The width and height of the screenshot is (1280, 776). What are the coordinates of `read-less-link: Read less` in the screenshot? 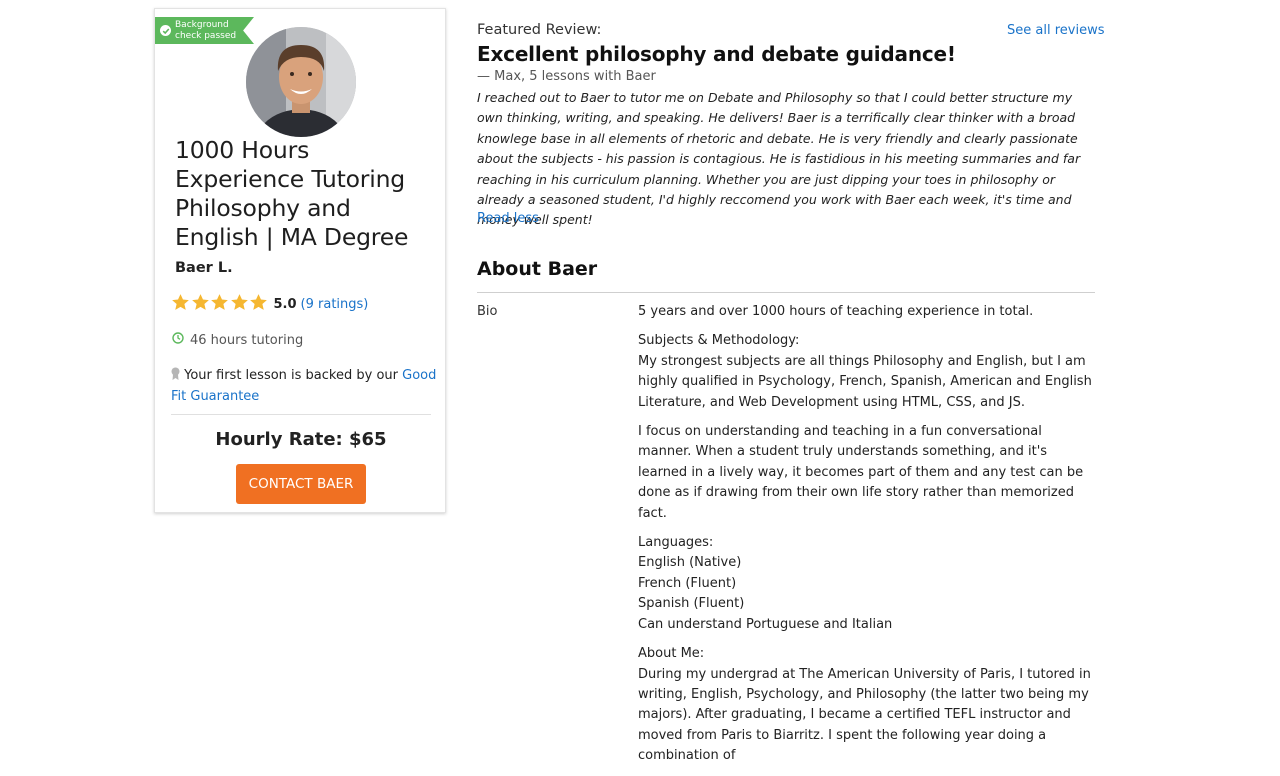 It's located at (508, 218).